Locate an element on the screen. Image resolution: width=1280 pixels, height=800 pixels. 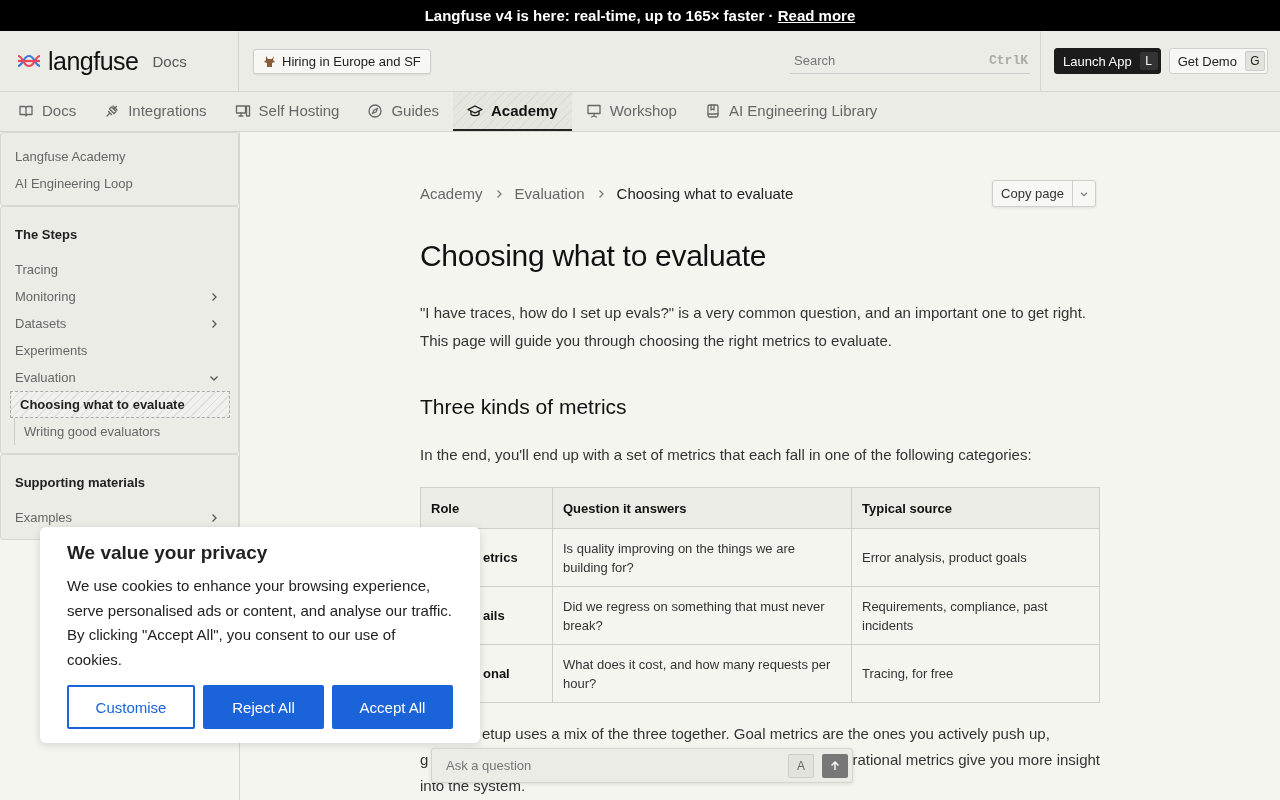
table-cell: Error analysis, product goals is located at coordinates (975, 557).